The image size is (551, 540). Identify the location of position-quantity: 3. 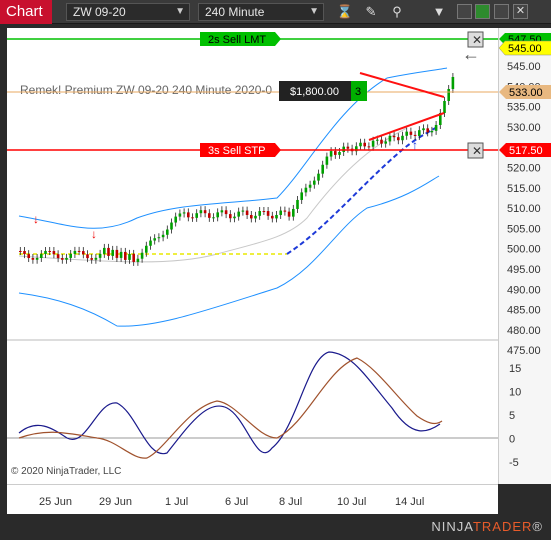
(358, 92).